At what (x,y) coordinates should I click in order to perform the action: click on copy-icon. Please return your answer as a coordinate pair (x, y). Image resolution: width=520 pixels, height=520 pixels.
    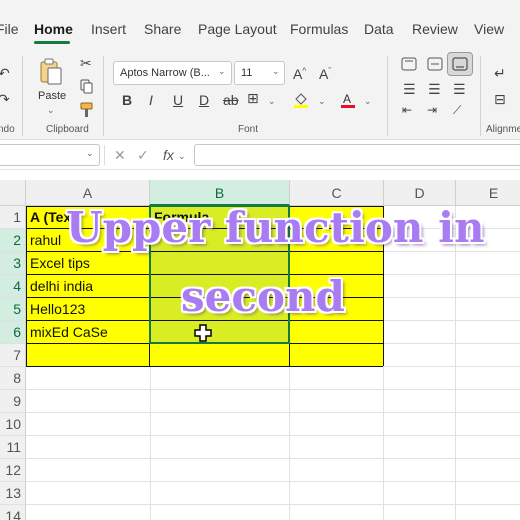
    Looking at the image, I should click on (87, 87).